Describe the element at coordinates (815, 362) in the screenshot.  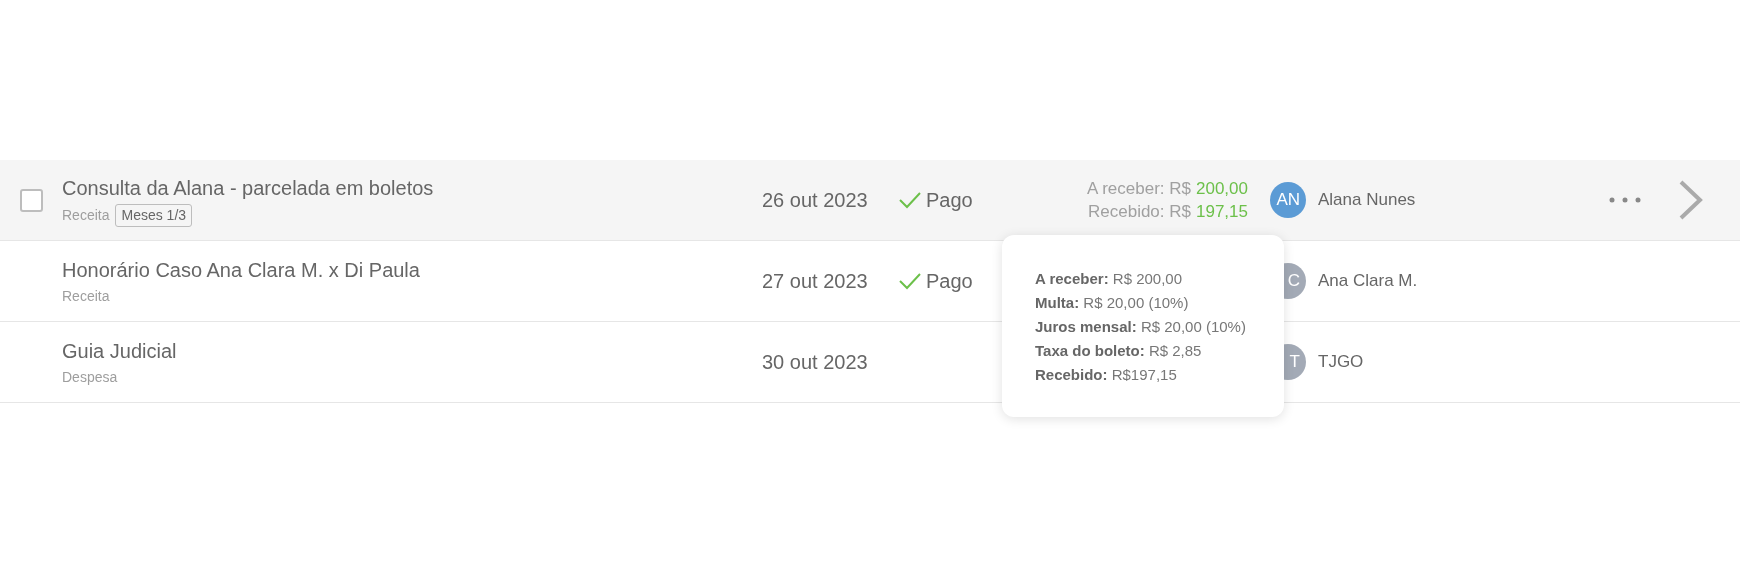
I see `entry-date: 30 out 2023` at that location.